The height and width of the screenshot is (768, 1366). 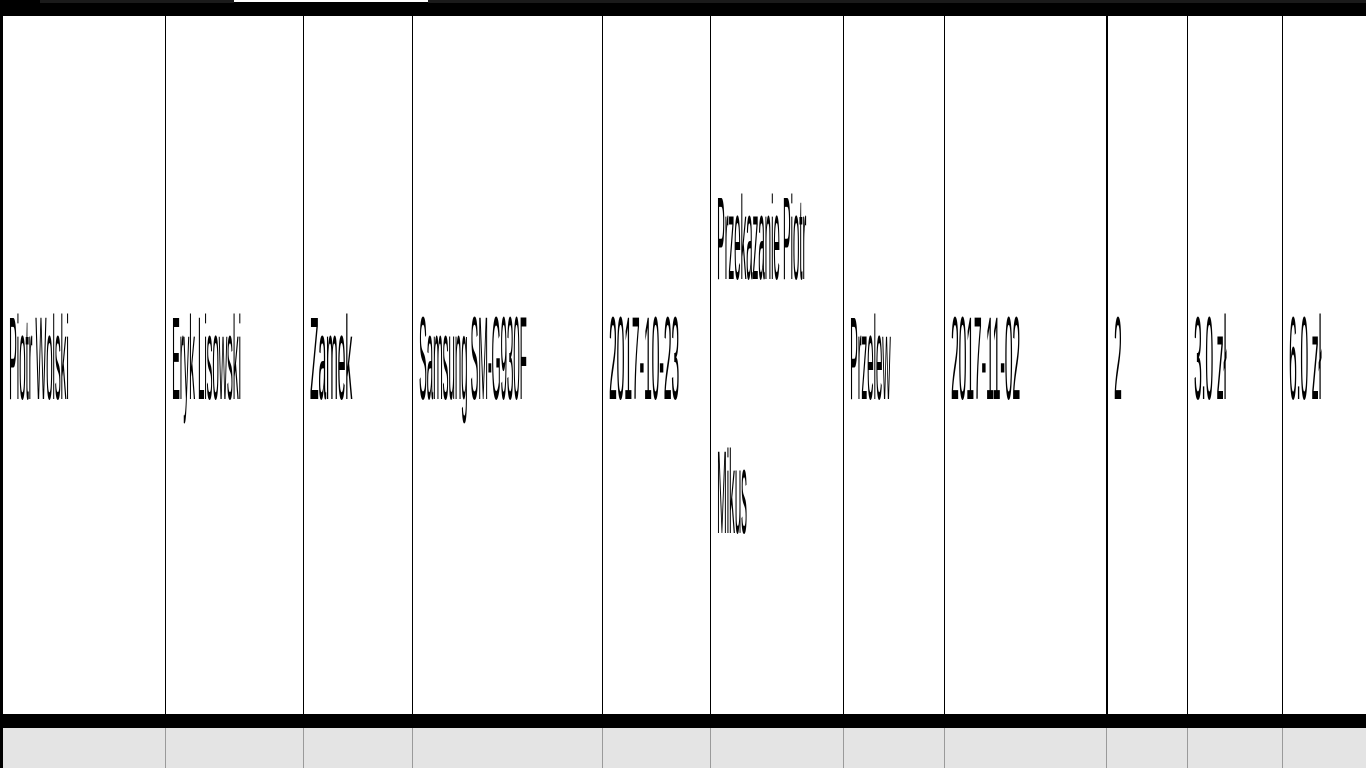 What do you see at coordinates (84, 365) in the screenshot?
I see `table-cell-client: Piotr Wolski` at bounding box center [84, 365].